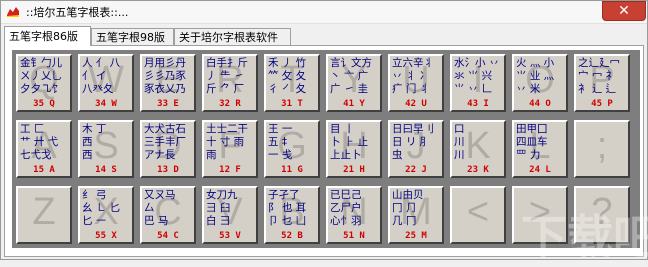 The width and height of the screenshot is (648, 267). Describe the element at coordinates (98, 89) in the screenshot. I see `radical-line: 八癶夂` at that location.